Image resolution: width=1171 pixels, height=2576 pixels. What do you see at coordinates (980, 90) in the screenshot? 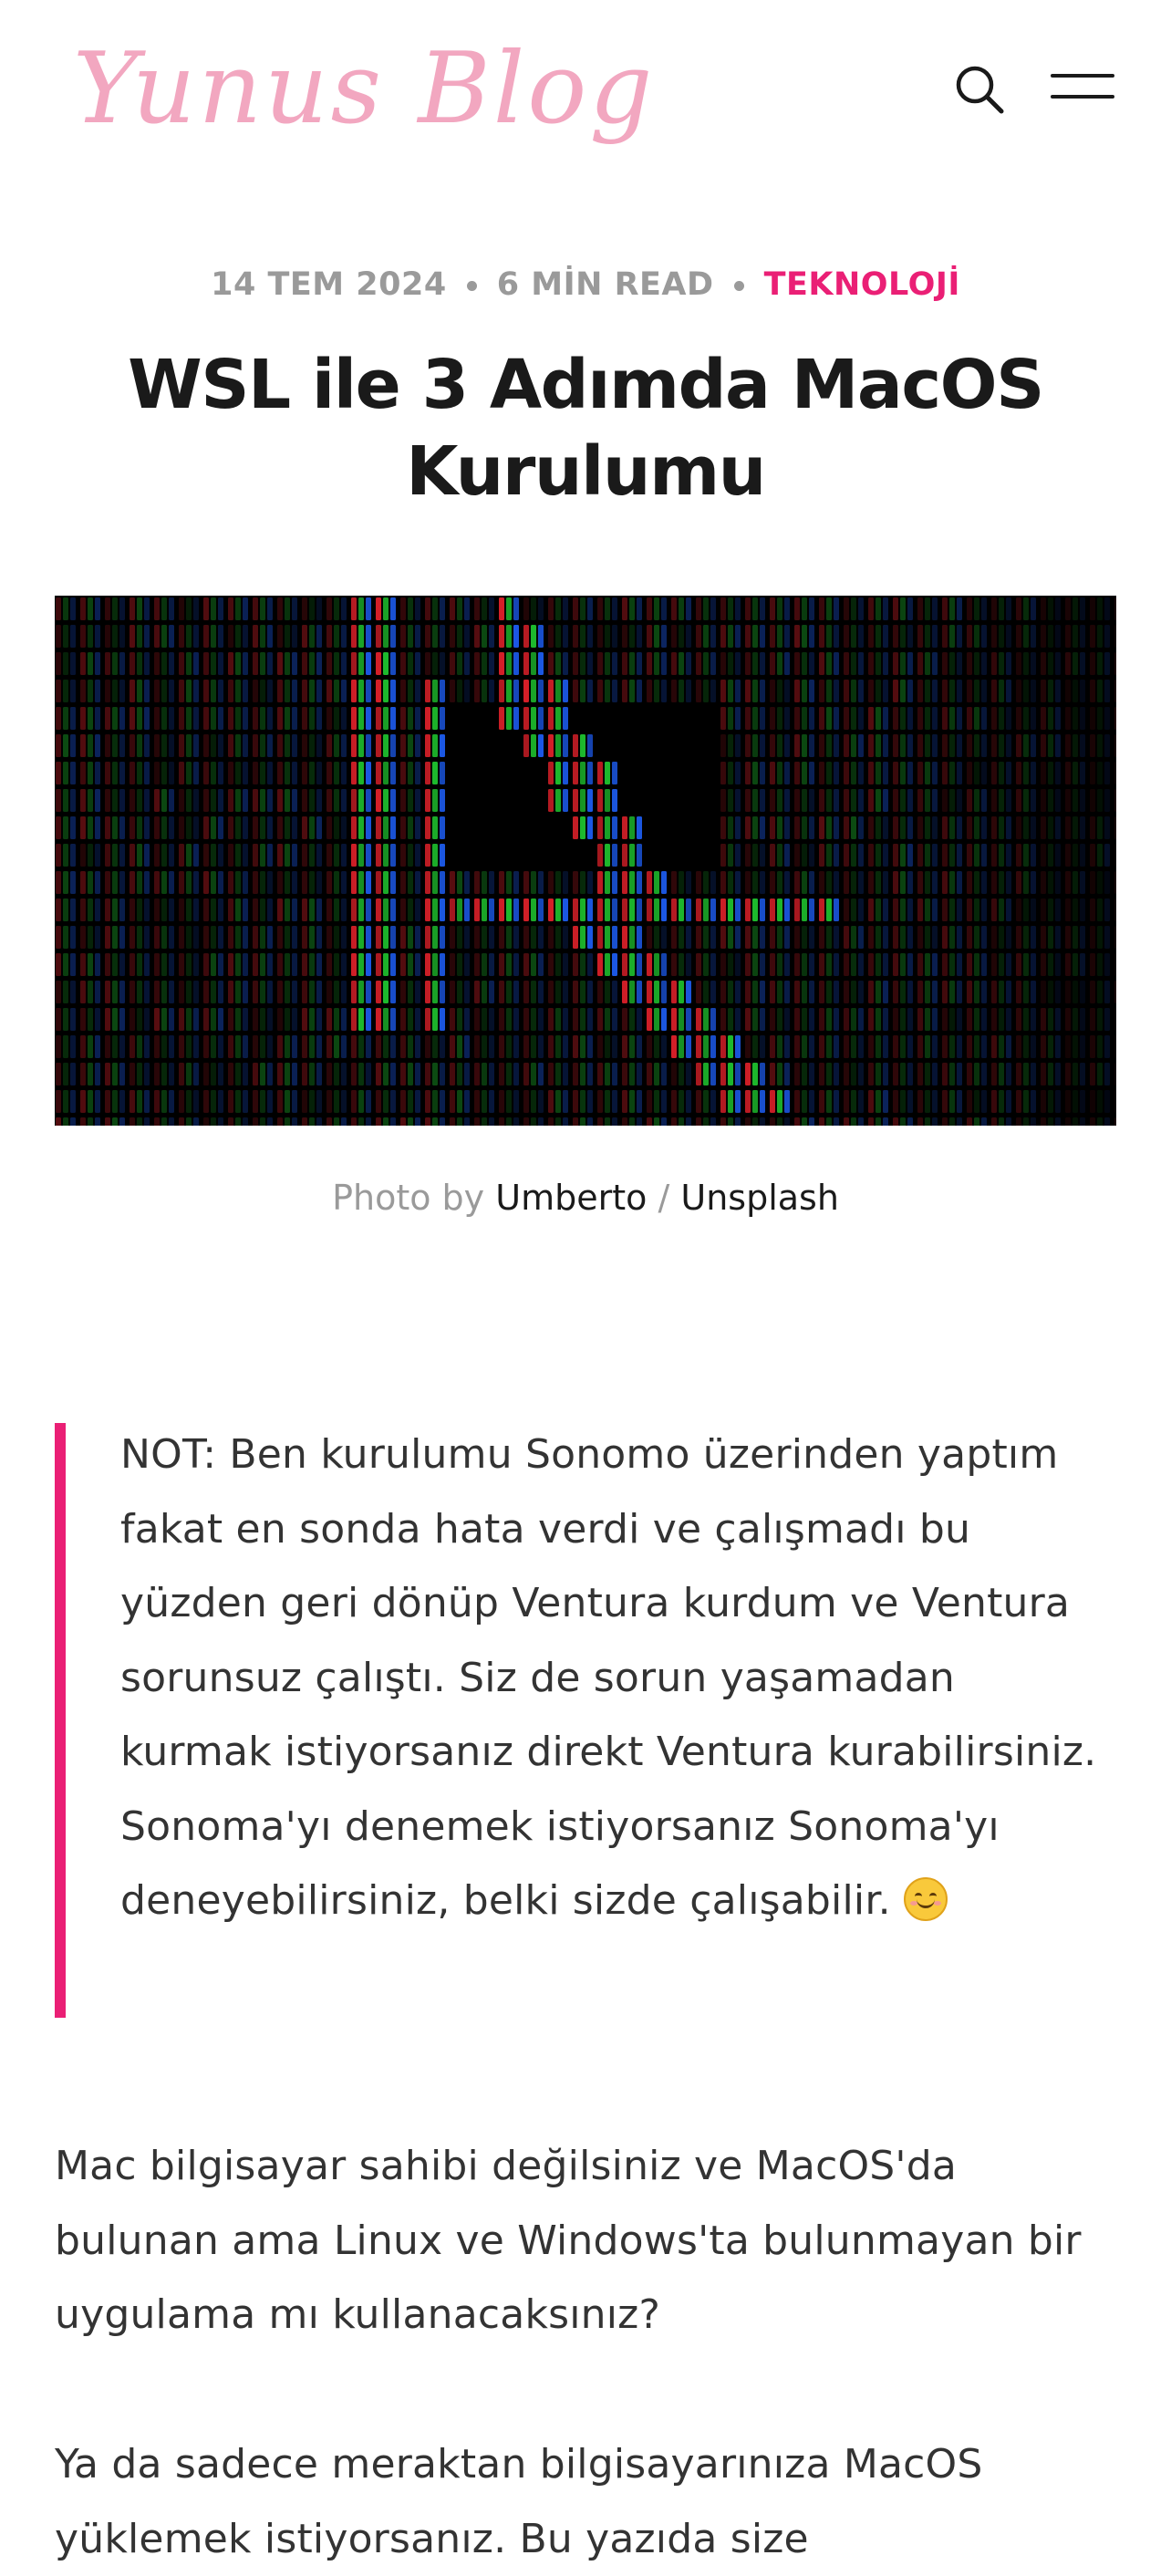
I see `search-button` at bounding box center [980, 90].